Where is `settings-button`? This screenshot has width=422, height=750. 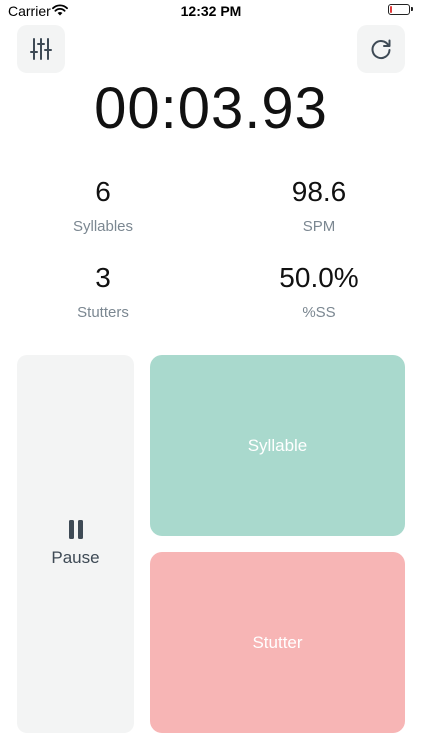 settings-button is located at coordinates (41, 49).